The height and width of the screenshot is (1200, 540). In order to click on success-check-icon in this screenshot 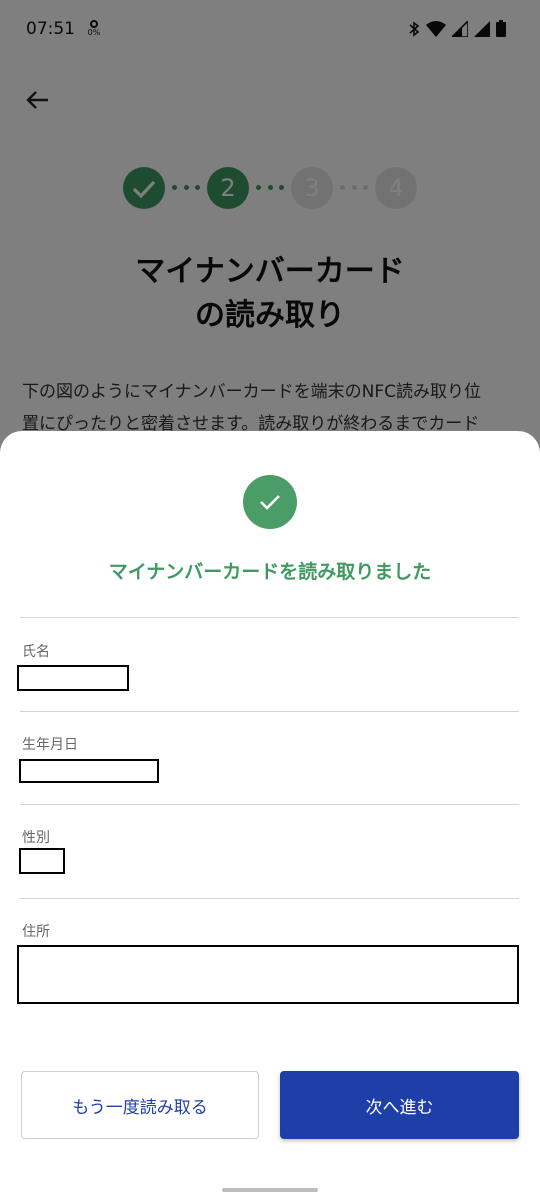, I will do `click(270, 502)`.